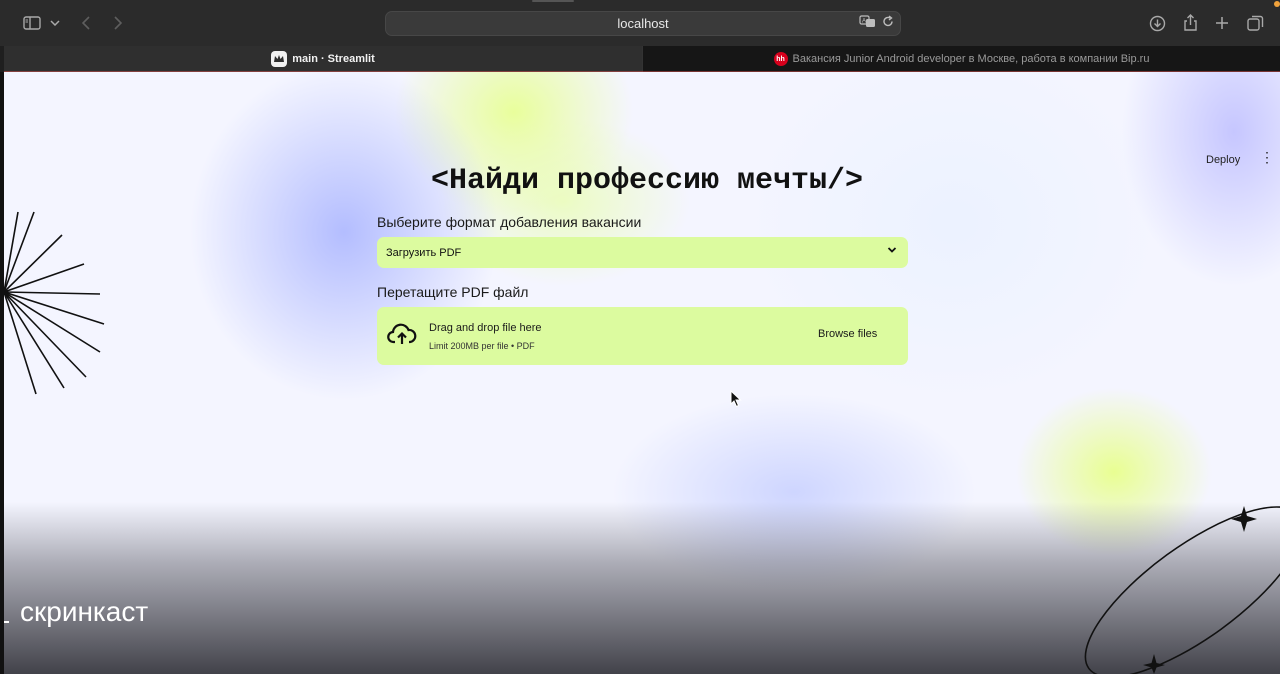 Image resolution: width=1280 pixels, height=674 pixels. Describe the element at coordinates (86, 23) in the screenshot. I see `back-icon` at that location.